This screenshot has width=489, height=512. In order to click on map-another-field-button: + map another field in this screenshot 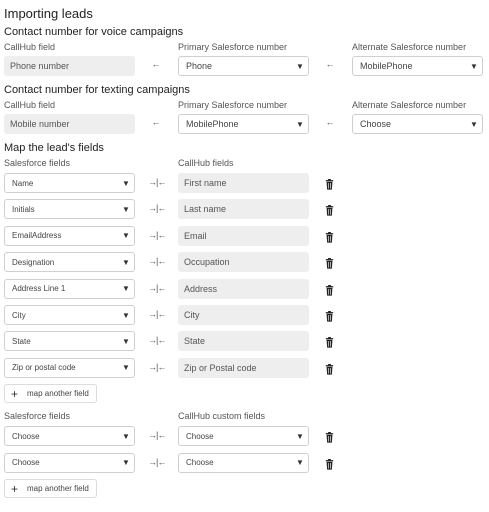, I will do `click(50, 393)`.